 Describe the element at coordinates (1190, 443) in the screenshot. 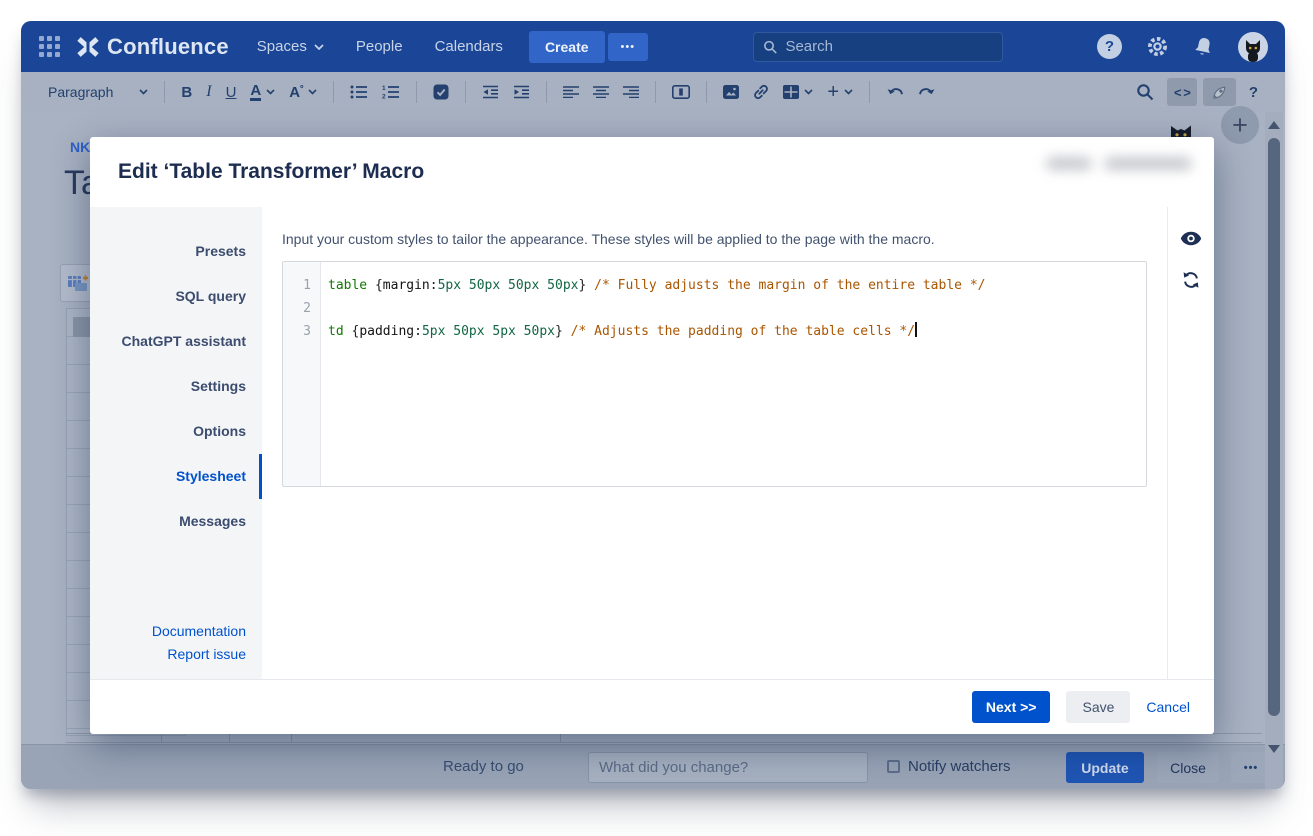

I see `dialog-side-tools` at that location.